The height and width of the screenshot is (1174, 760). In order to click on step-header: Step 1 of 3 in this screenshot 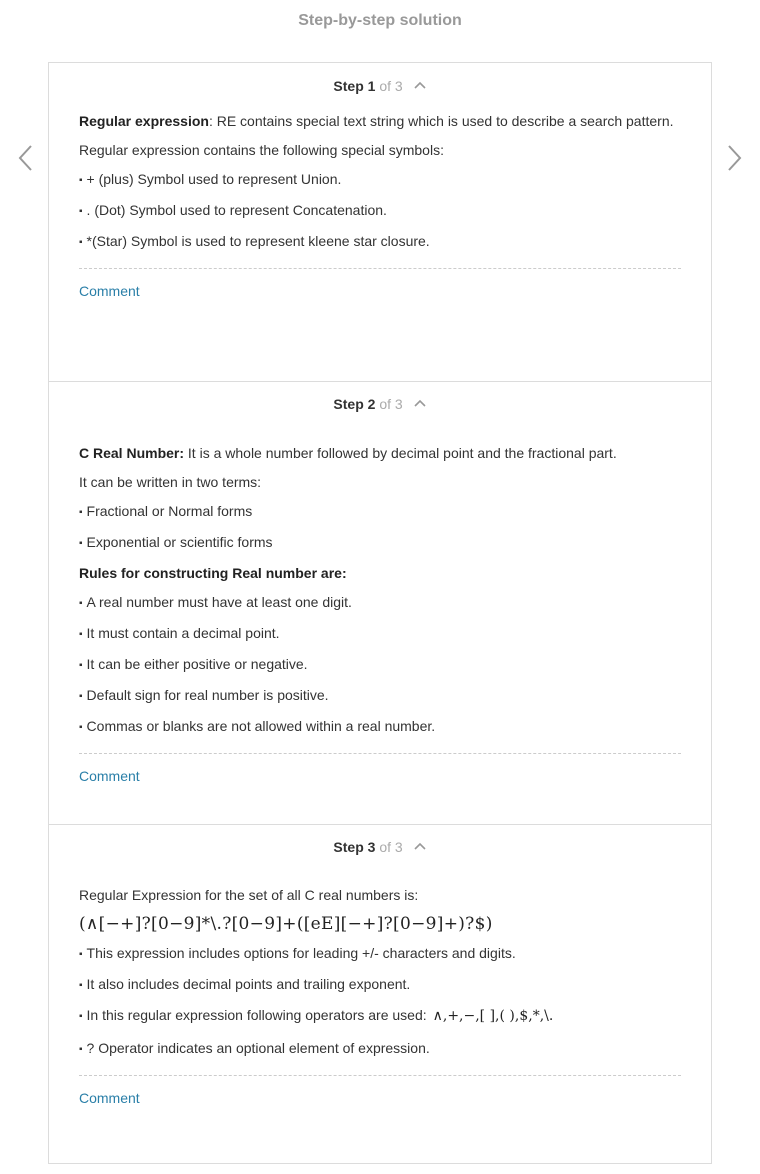, I will do `click(380, 87)`.